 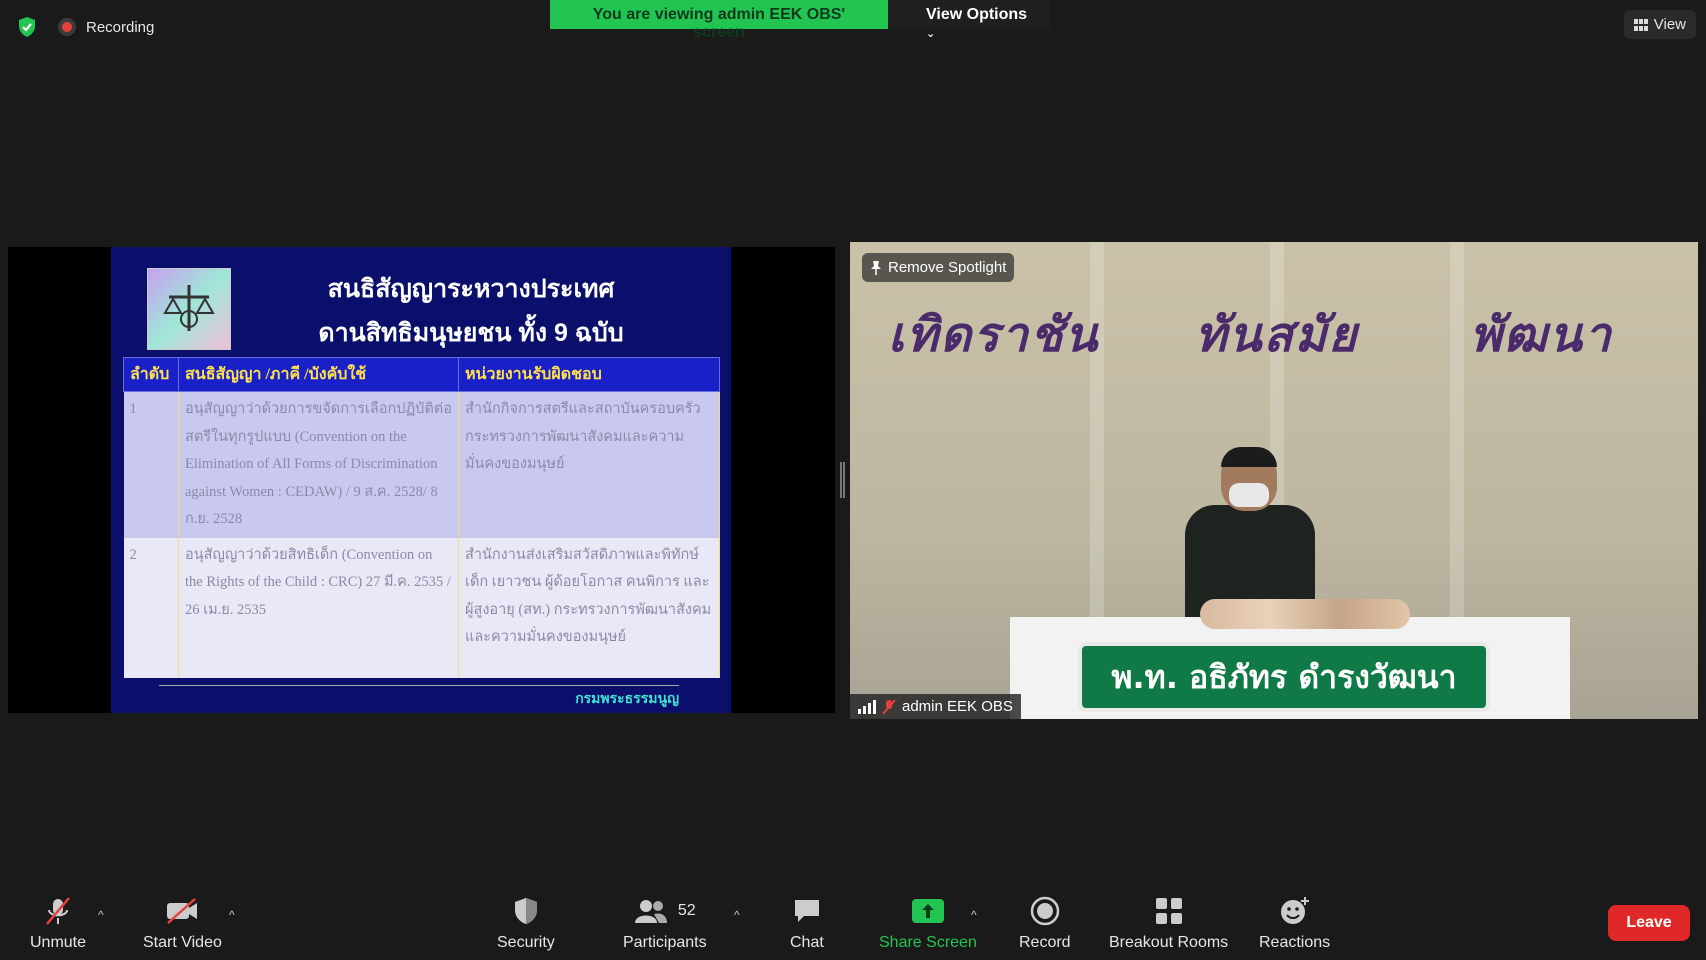 I want to click on remove-spotlight-button: Remove Spotlight, so click(x=938, y=267).